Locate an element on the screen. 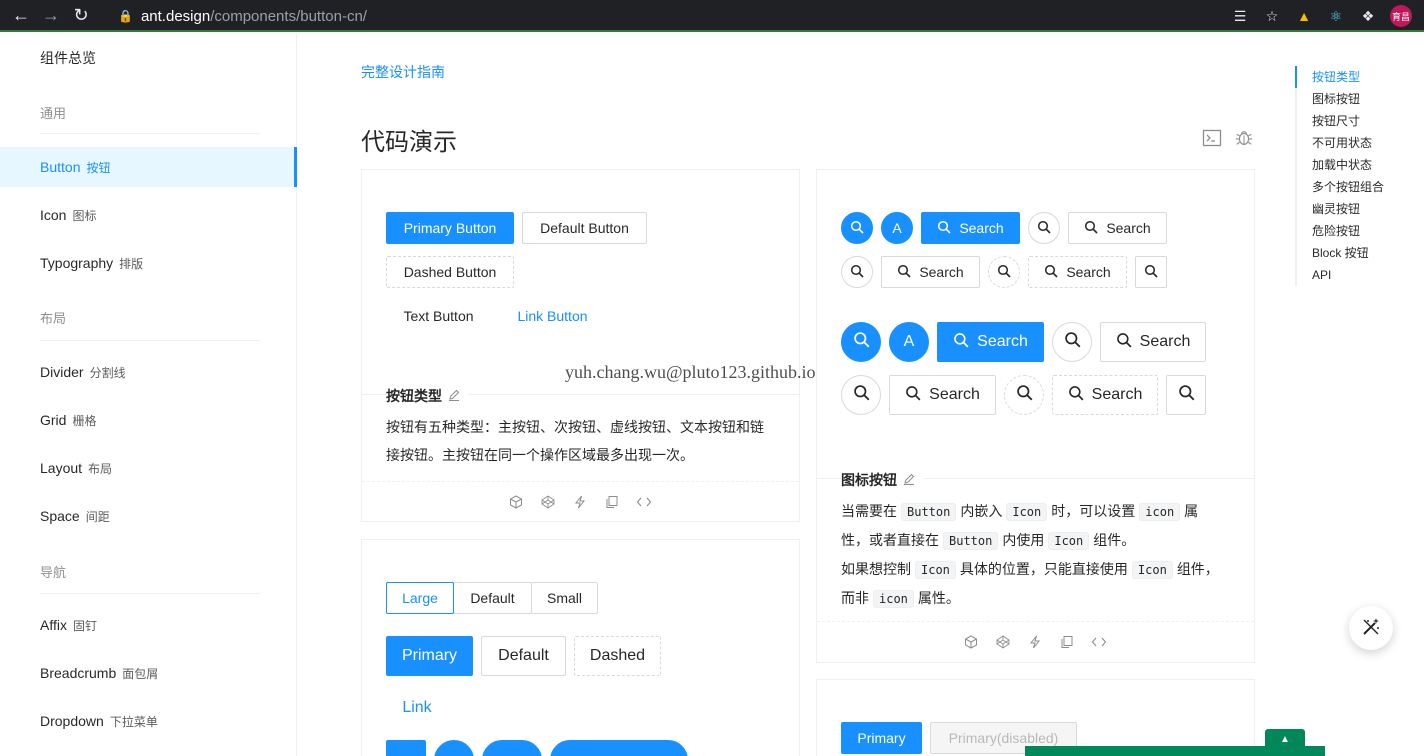 This screenshot has width=1424, height=756. toc-item: 图标按钮 is located at coordinates (1340, 99).